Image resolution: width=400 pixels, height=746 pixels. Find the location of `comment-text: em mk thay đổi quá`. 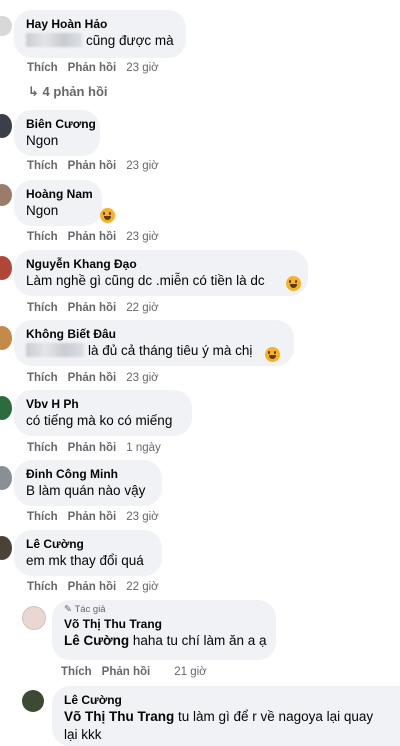

comment-text: em mk thay đổi quá is located at coordinates (85, 560).